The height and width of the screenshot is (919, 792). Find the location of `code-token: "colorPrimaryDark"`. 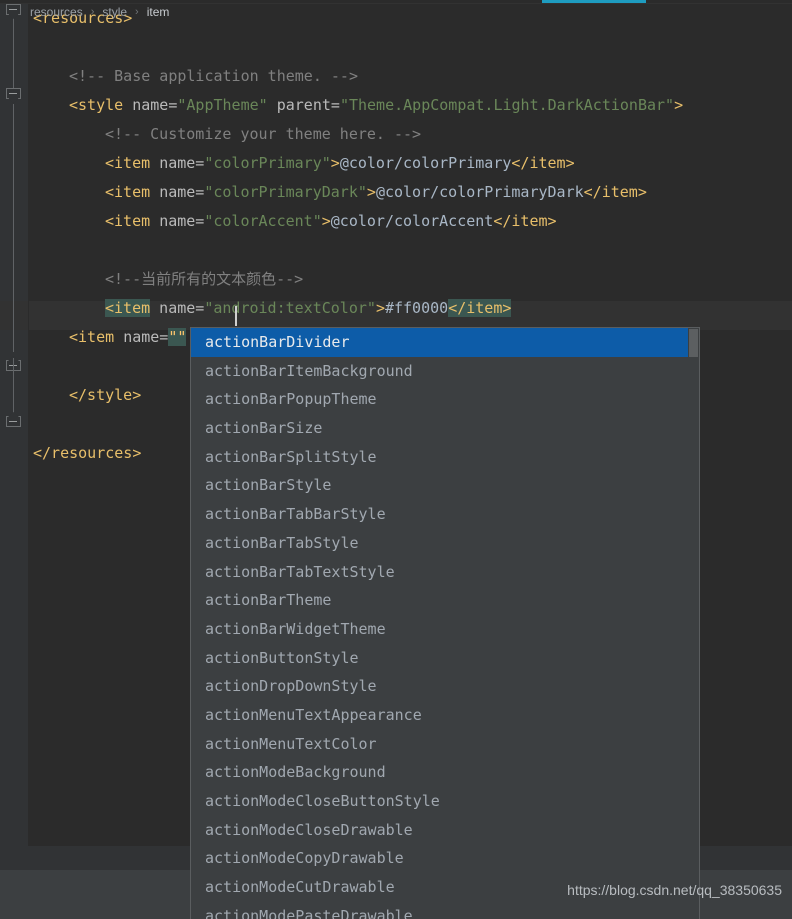

code-token: "colorPrimaryDark" is located at coordinates (285, 192).